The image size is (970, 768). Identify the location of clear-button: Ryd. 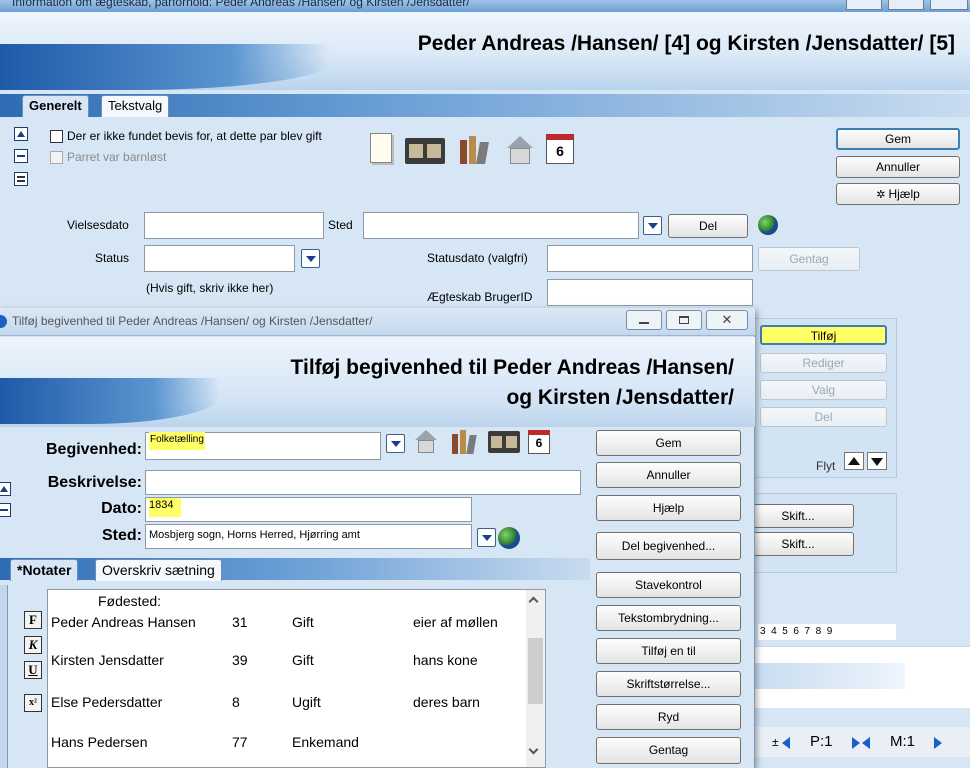
(668, 717).